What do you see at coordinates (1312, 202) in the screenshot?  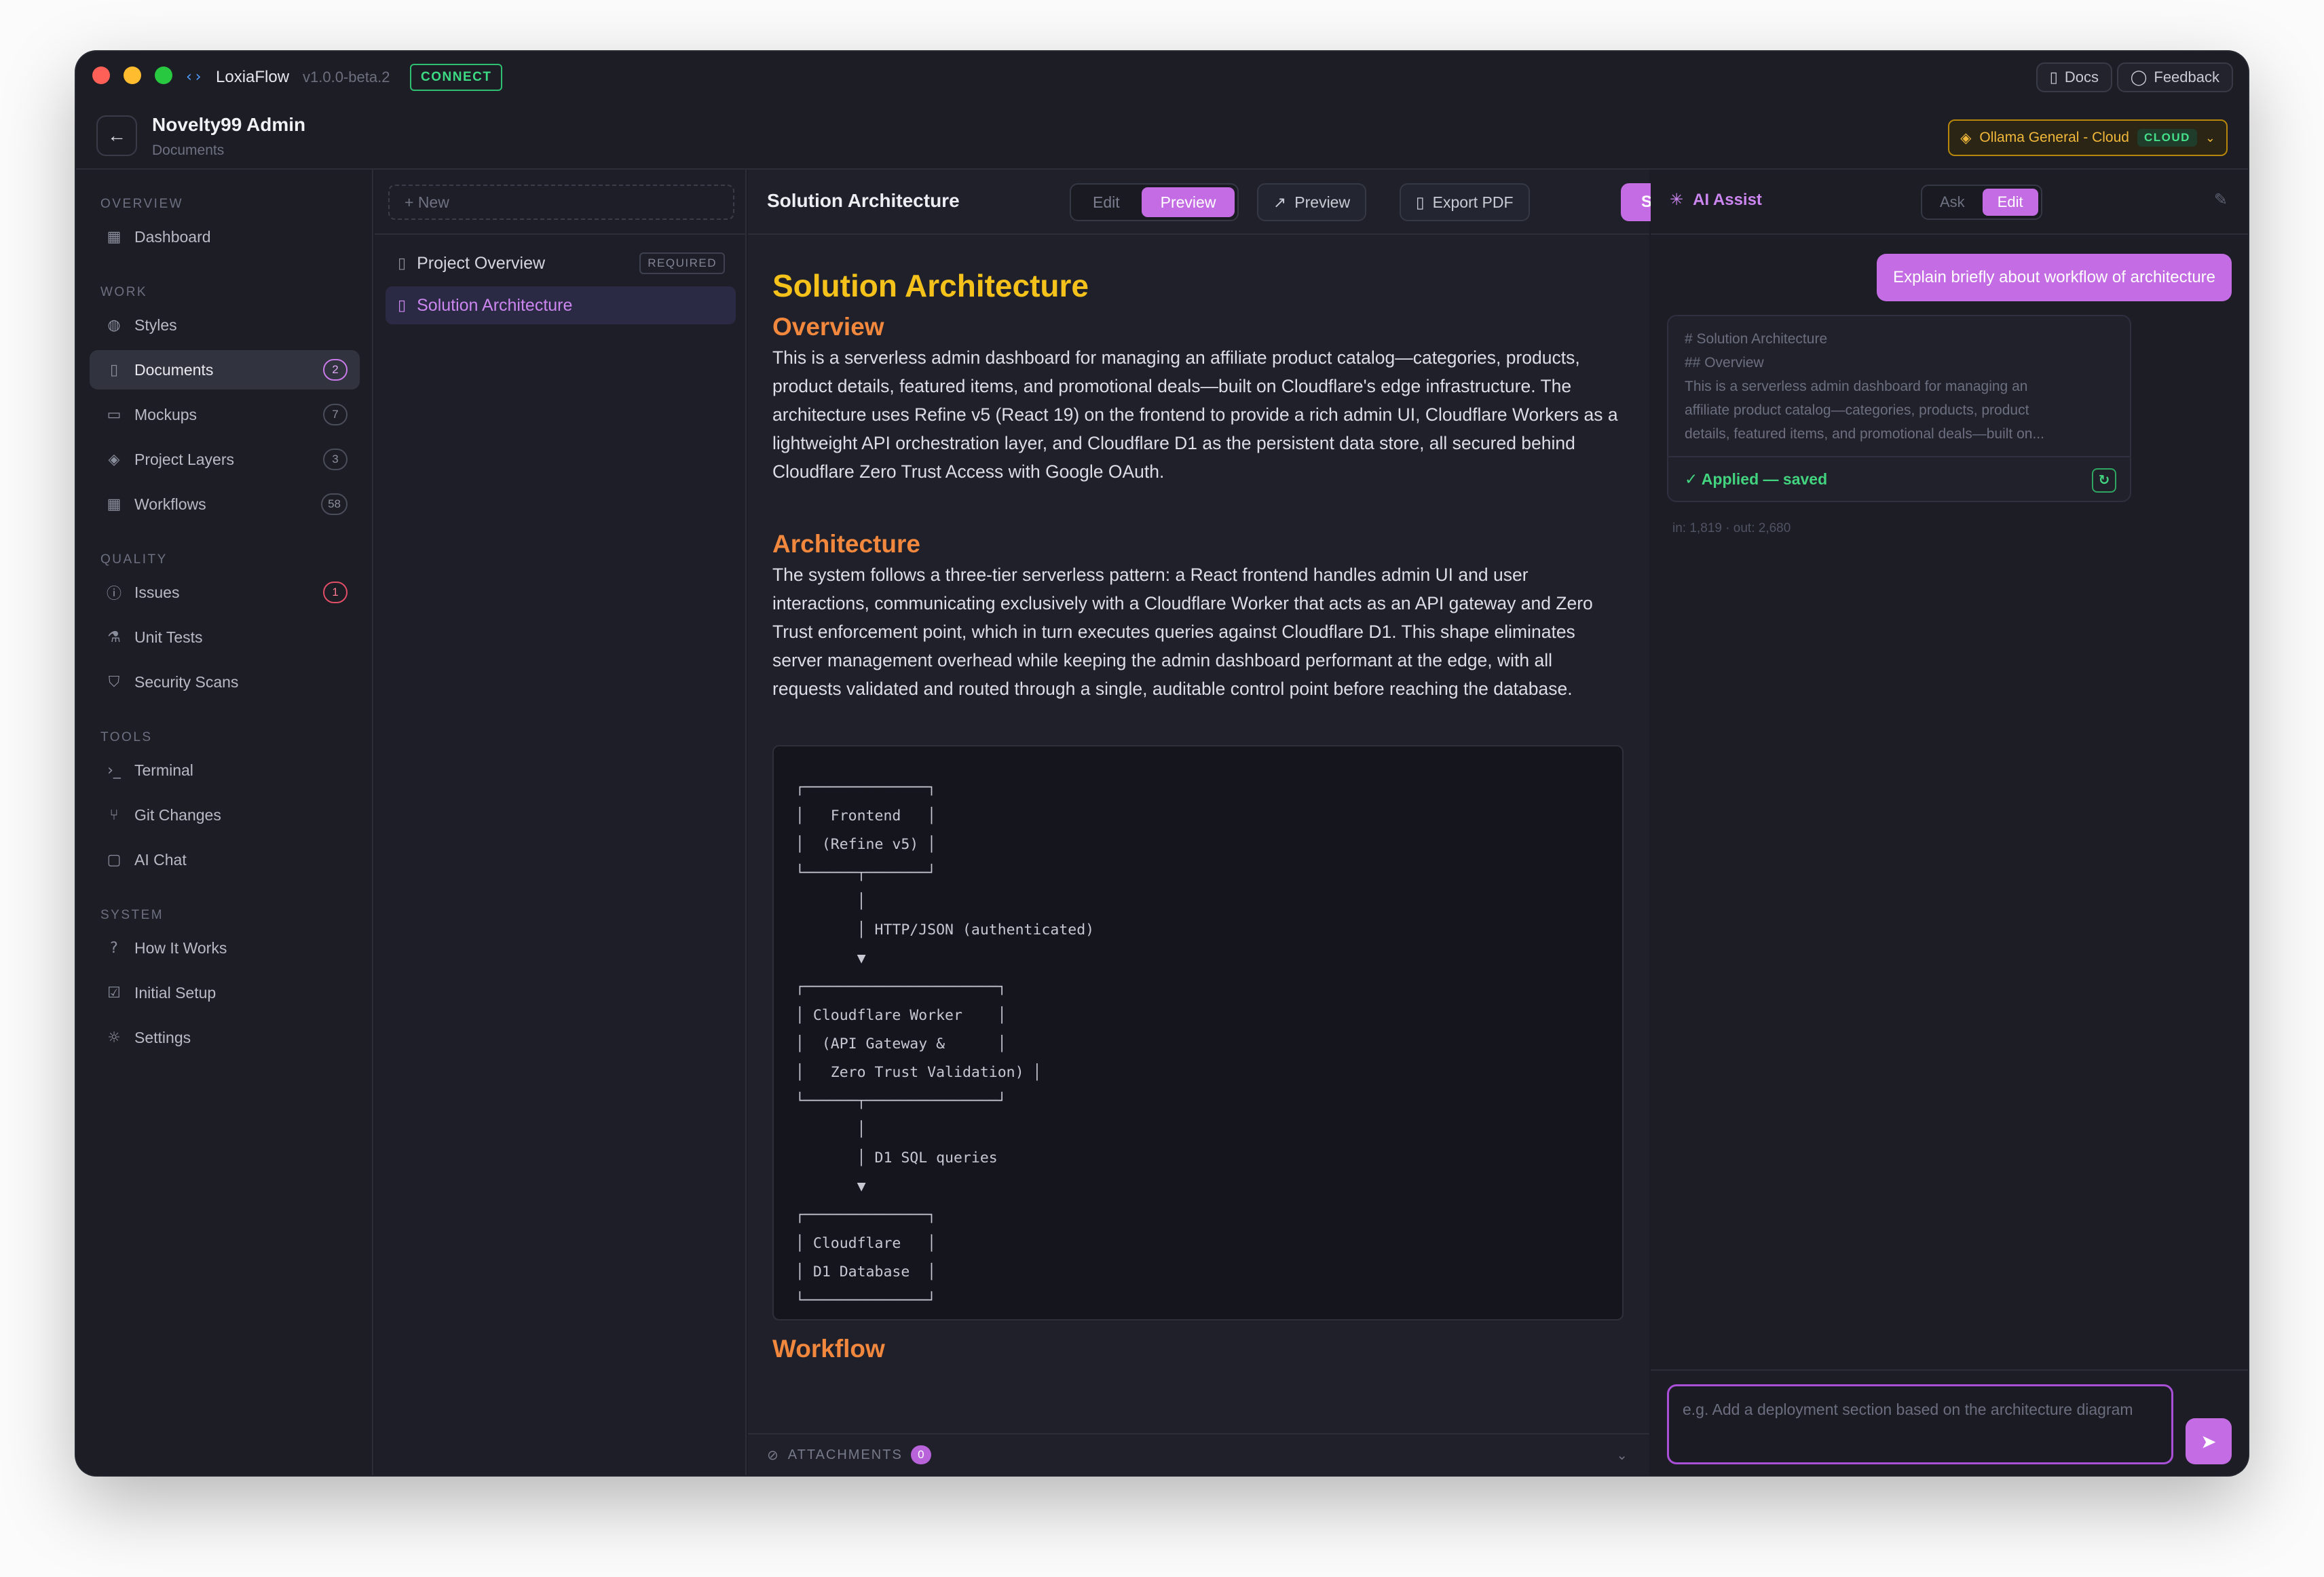 I see `preview-button: ↗ Preview` at bounding box center [1312, 202].